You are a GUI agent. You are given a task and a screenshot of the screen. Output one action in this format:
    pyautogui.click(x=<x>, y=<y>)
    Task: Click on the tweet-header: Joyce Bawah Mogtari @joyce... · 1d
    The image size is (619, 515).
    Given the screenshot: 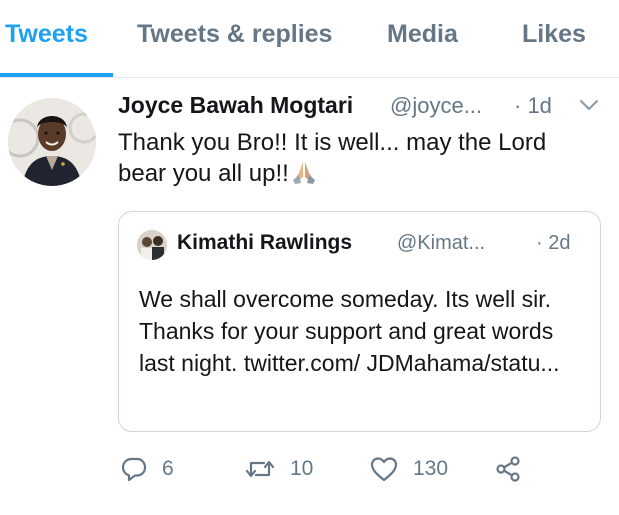 What is the action you would take?
    pyautogui.click(x=363, y=109)
    